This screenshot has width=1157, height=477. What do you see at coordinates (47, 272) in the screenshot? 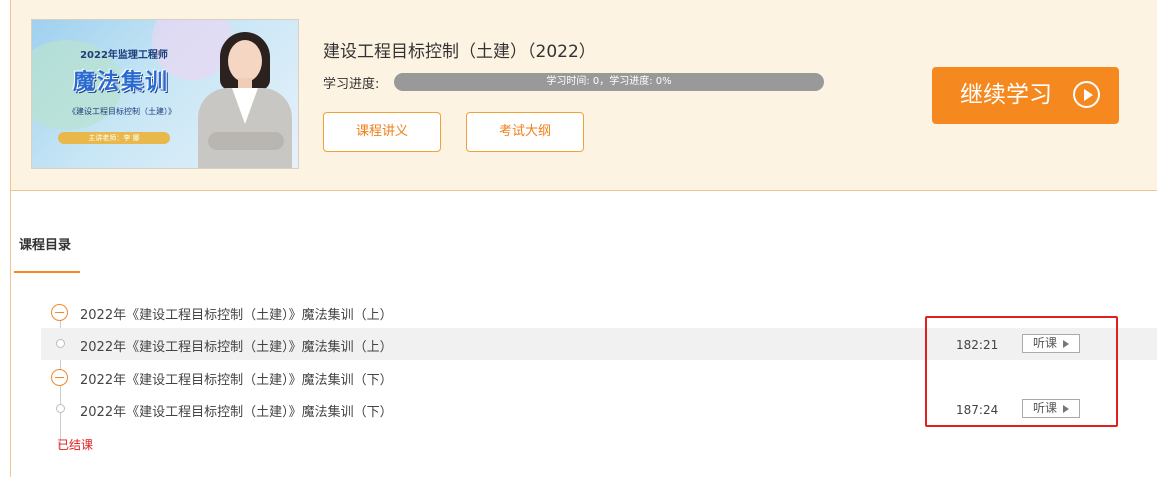
I see `active-tab-indicator` at bounding box center [47, 272].